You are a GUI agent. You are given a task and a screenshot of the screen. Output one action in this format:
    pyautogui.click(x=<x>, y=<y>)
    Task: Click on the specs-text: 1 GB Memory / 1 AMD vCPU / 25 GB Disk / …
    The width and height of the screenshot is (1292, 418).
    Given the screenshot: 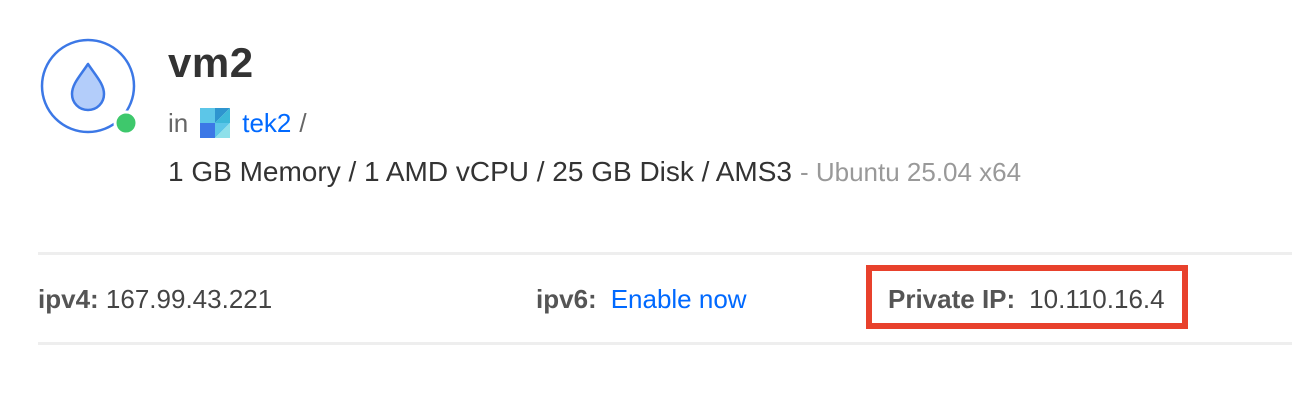 What is the action you would take?
    pyautogui.click(x=480, y=171)
    